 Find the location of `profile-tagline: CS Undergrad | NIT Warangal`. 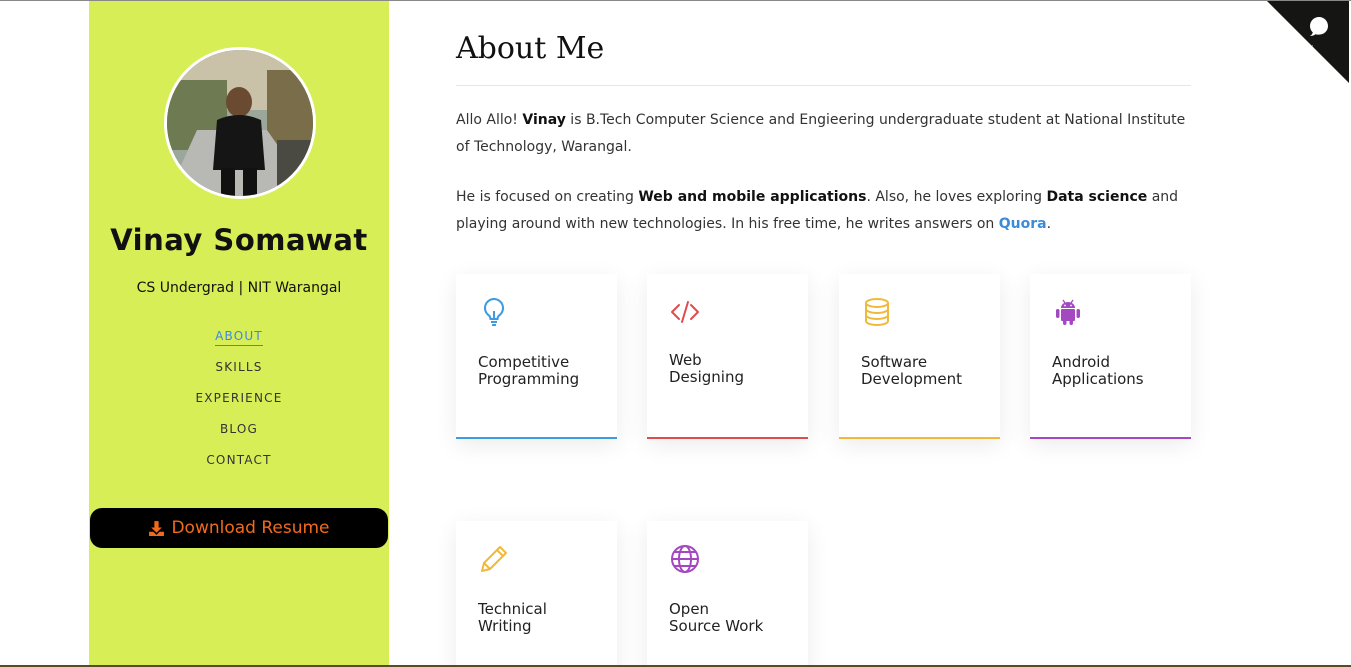

profile-tagline: CS Undergrad | NIT Warangal is located at coordinates (239, 288).